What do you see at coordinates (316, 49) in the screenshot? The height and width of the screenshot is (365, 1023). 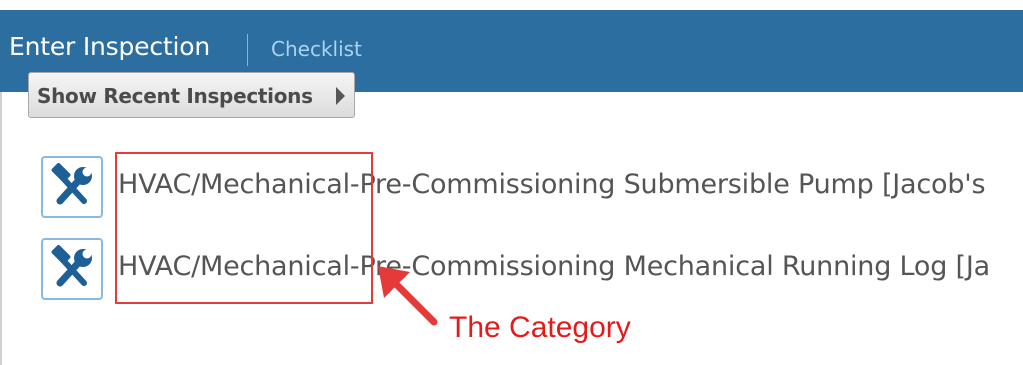 I see `tab-checklist: Checklist` at bounding box center [316, 49].